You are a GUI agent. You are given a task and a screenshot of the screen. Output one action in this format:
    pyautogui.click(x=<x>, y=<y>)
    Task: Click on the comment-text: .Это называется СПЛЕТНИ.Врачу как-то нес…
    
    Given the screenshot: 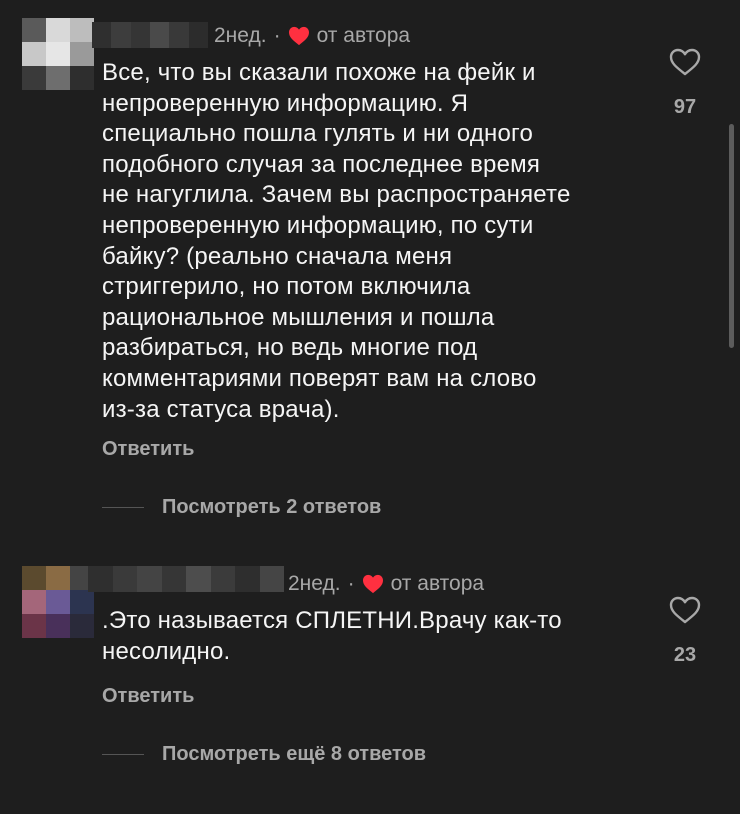 What is the action you would take?
    pyautogui.click(x=332, y=636)
    